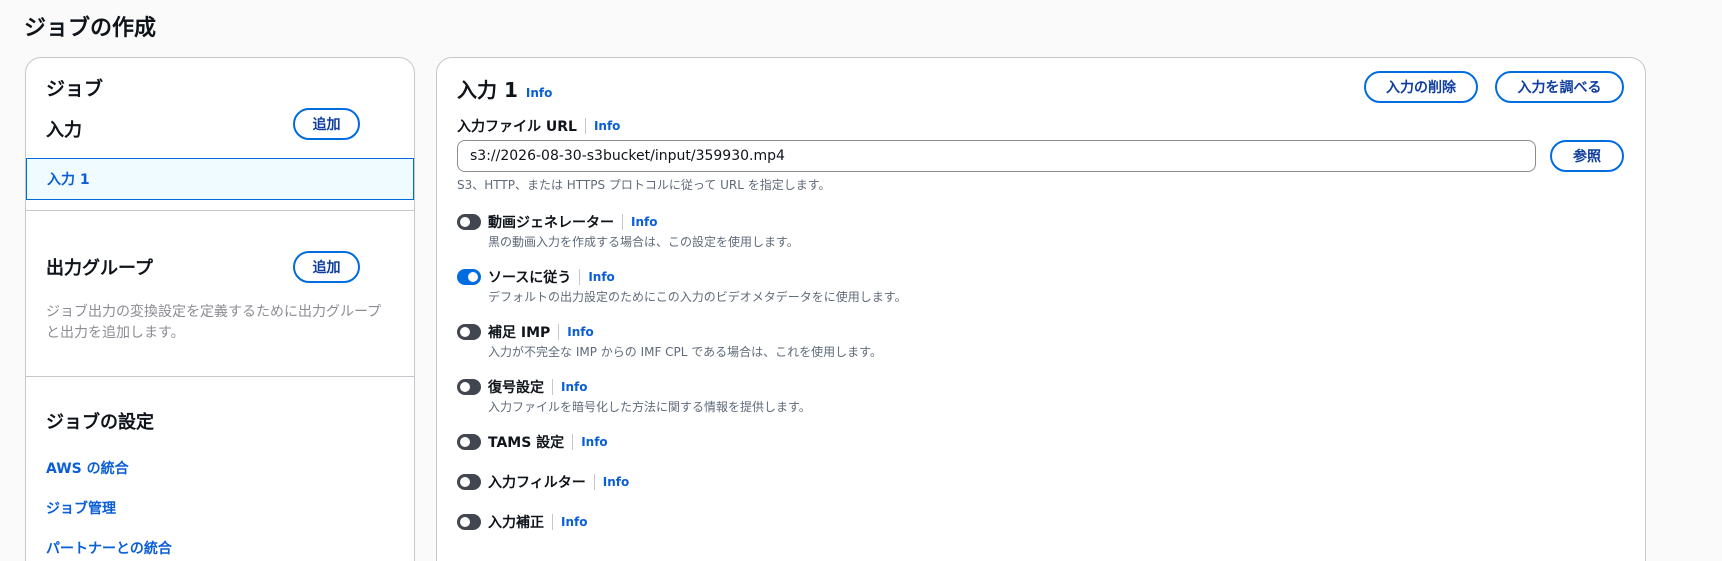 The width and height of the screenshot is (1722, 561). I want to click on follow-source-toggle, so click(469, 277).